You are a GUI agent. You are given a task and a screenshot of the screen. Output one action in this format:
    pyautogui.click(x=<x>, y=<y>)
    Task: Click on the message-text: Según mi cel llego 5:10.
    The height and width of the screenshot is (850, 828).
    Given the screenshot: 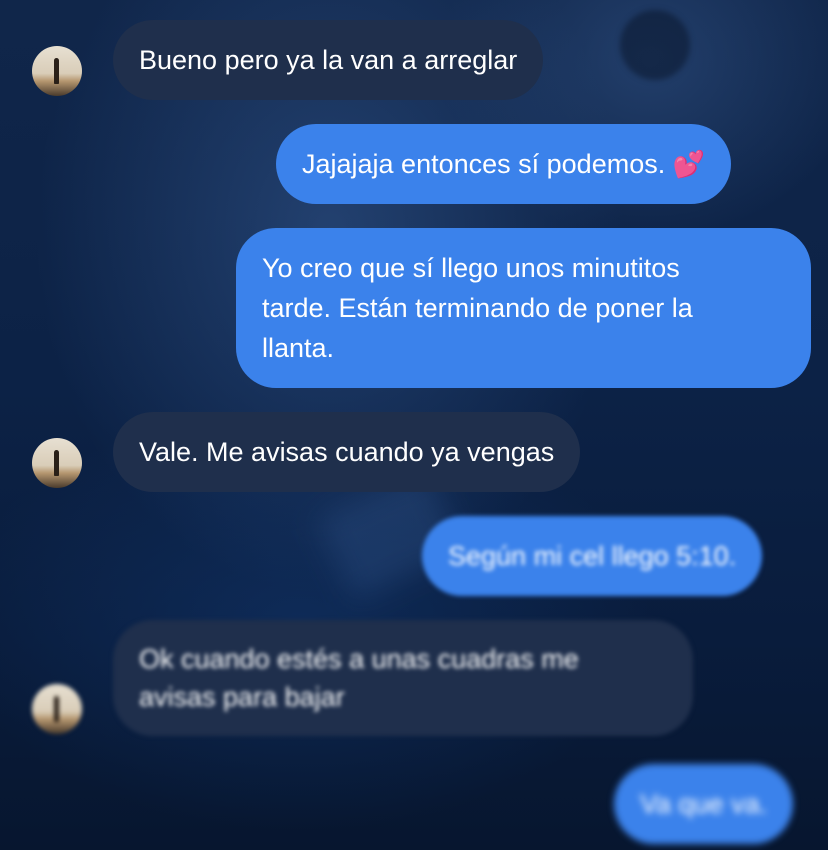 What is the action you would take?
    pyautogui.click(x=592, y=556)
    